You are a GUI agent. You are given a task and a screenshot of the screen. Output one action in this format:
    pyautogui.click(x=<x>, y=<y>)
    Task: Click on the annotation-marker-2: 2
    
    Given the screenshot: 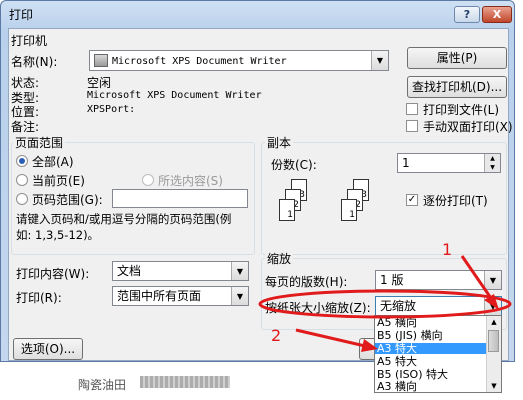 What is the action you would take?
    pyautogui.click(x=276, y=335)
    